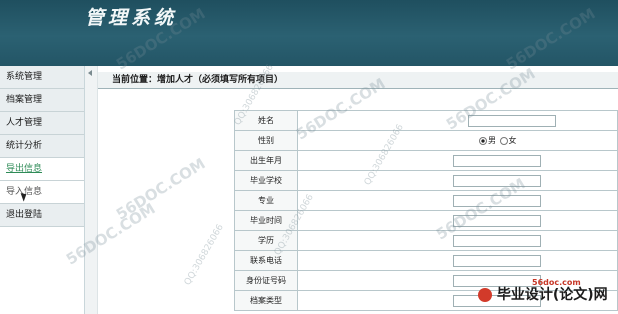 This screenshot has width=618, height=314. I want to click on field-label: 毕业学校, so click(266, 180).